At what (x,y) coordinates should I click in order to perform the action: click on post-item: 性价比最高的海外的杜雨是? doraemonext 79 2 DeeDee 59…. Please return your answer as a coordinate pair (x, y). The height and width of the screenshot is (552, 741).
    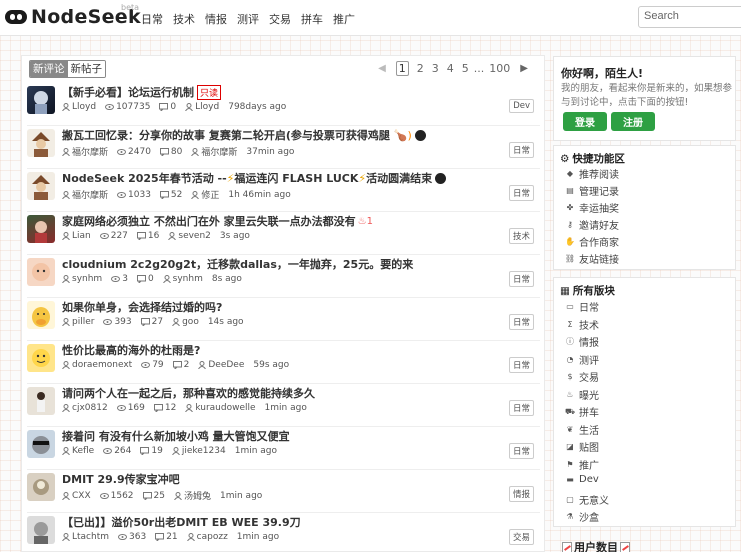
    Looking at the image, I should click on (283, 362).